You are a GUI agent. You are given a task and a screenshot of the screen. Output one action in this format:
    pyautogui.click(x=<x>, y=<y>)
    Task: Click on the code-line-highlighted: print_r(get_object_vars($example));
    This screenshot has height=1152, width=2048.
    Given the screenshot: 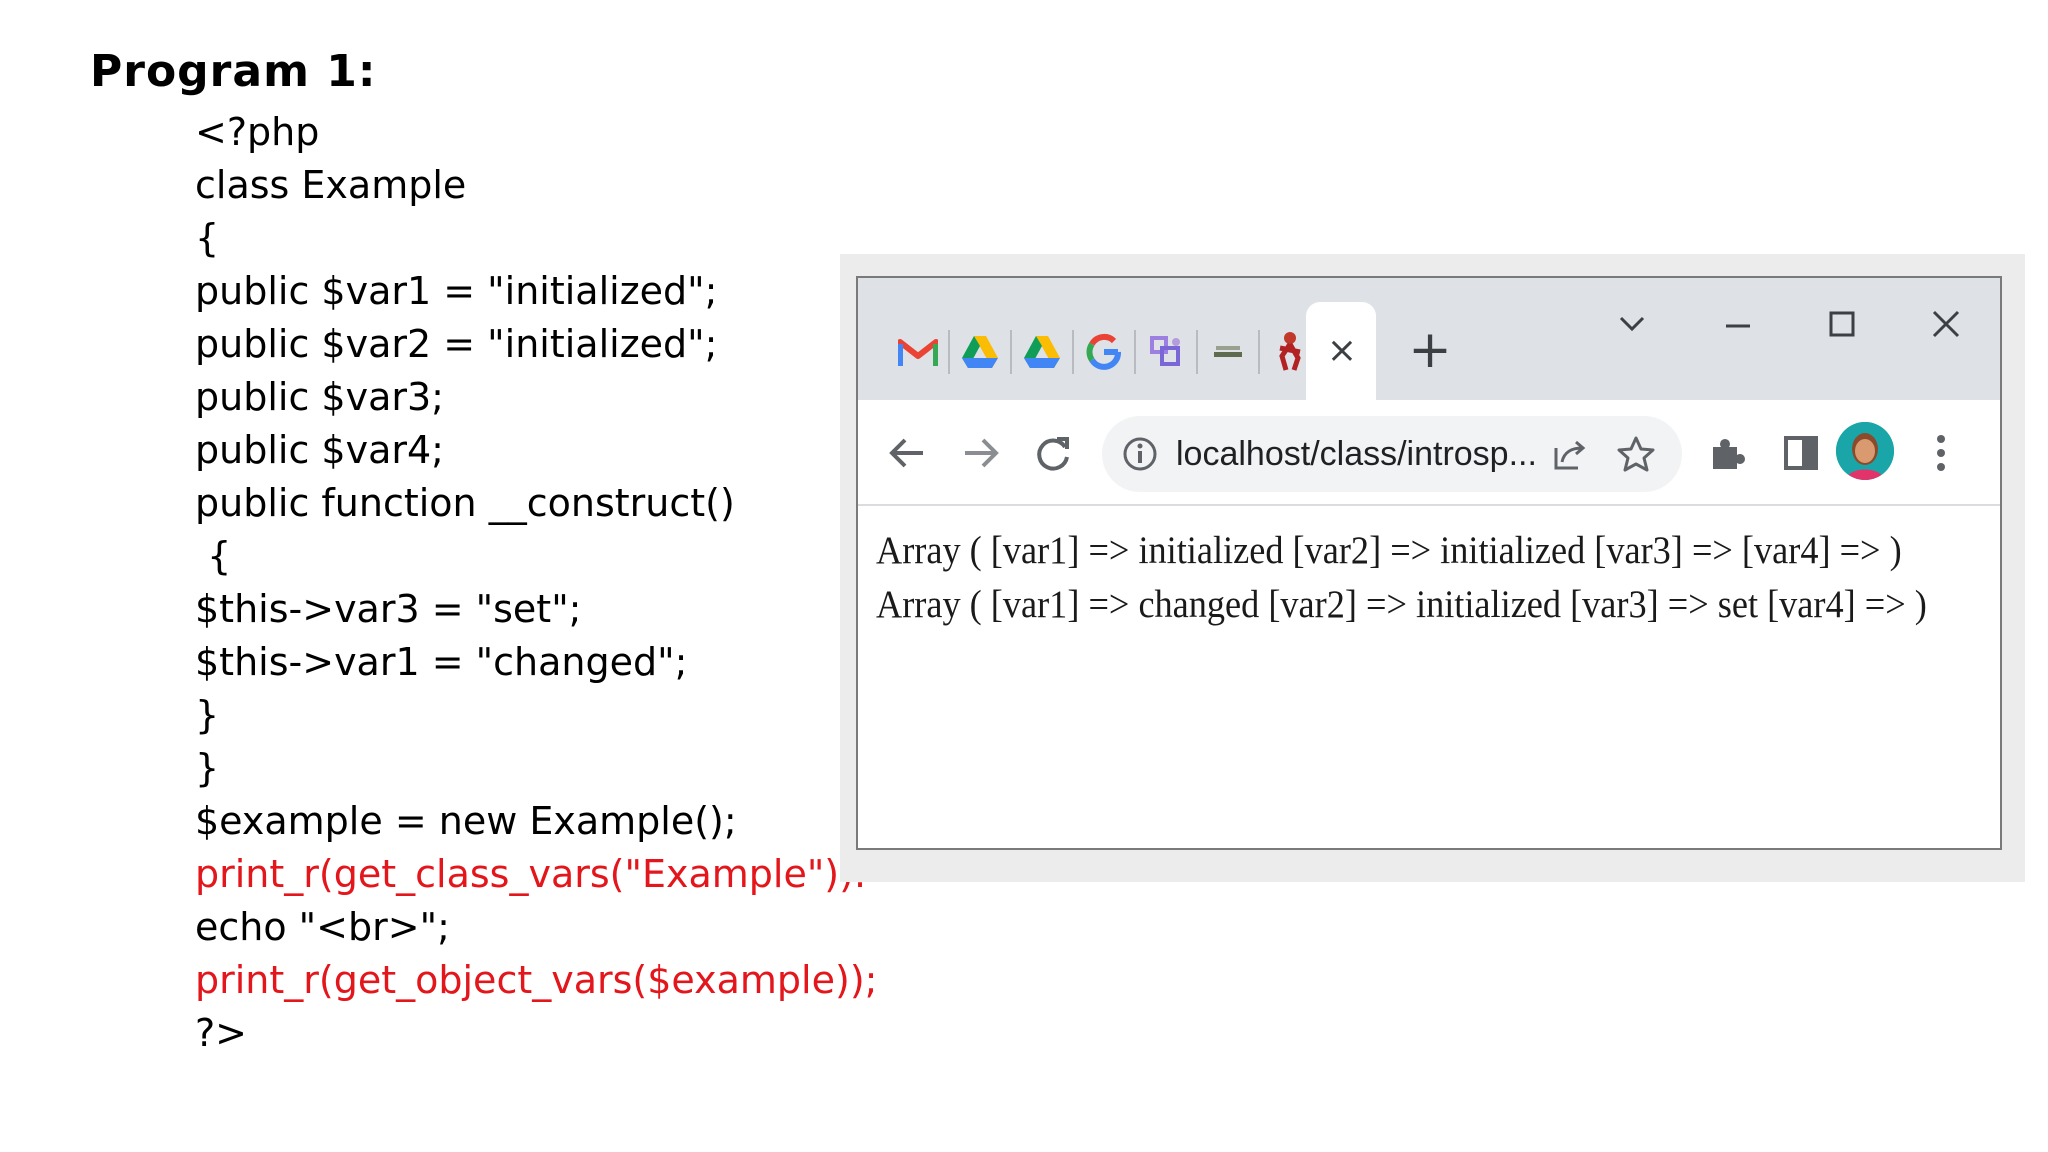 What is the action you would take?
    pyautogui.click(x=536, y=980)
    